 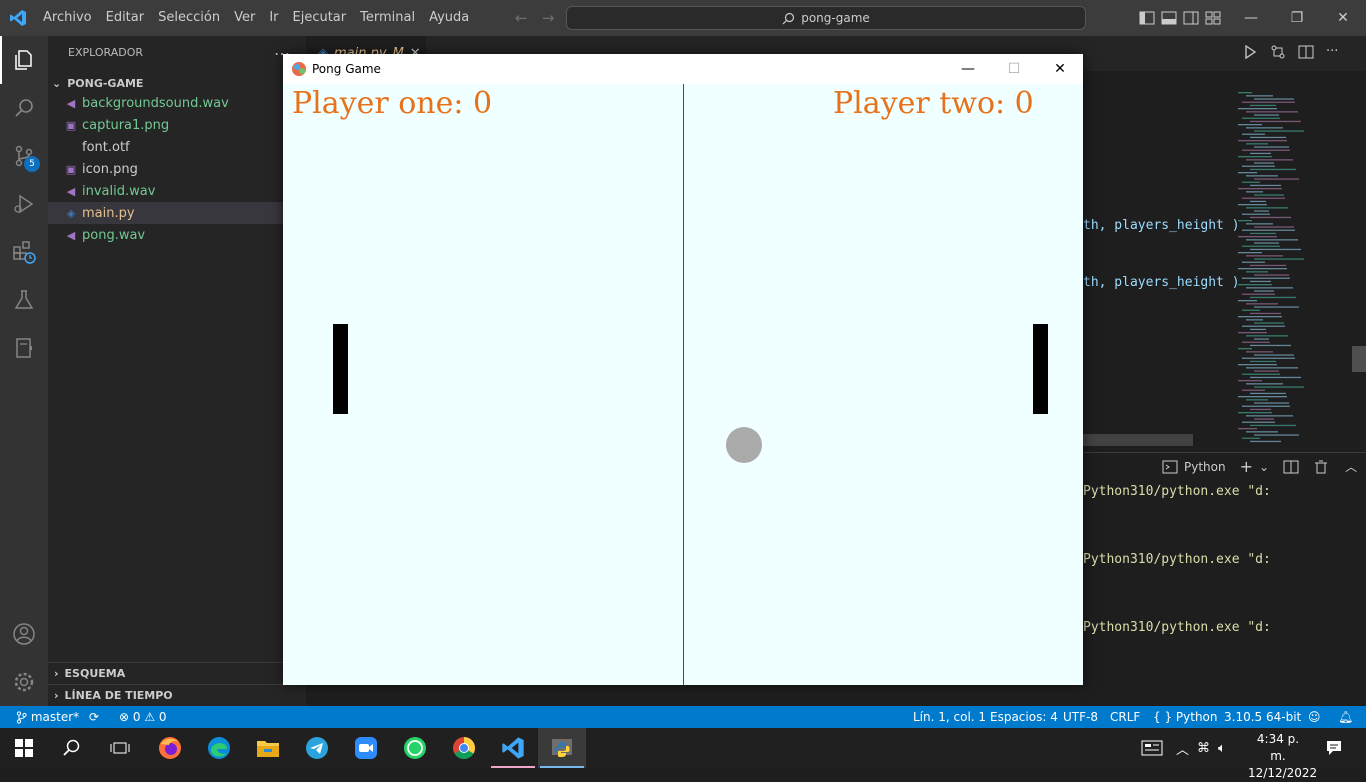 What do you see at coordinates (1345, 717) in the screenshot?
I see `bell-icon: 🔔︎` at bounding box center [1345, 717].